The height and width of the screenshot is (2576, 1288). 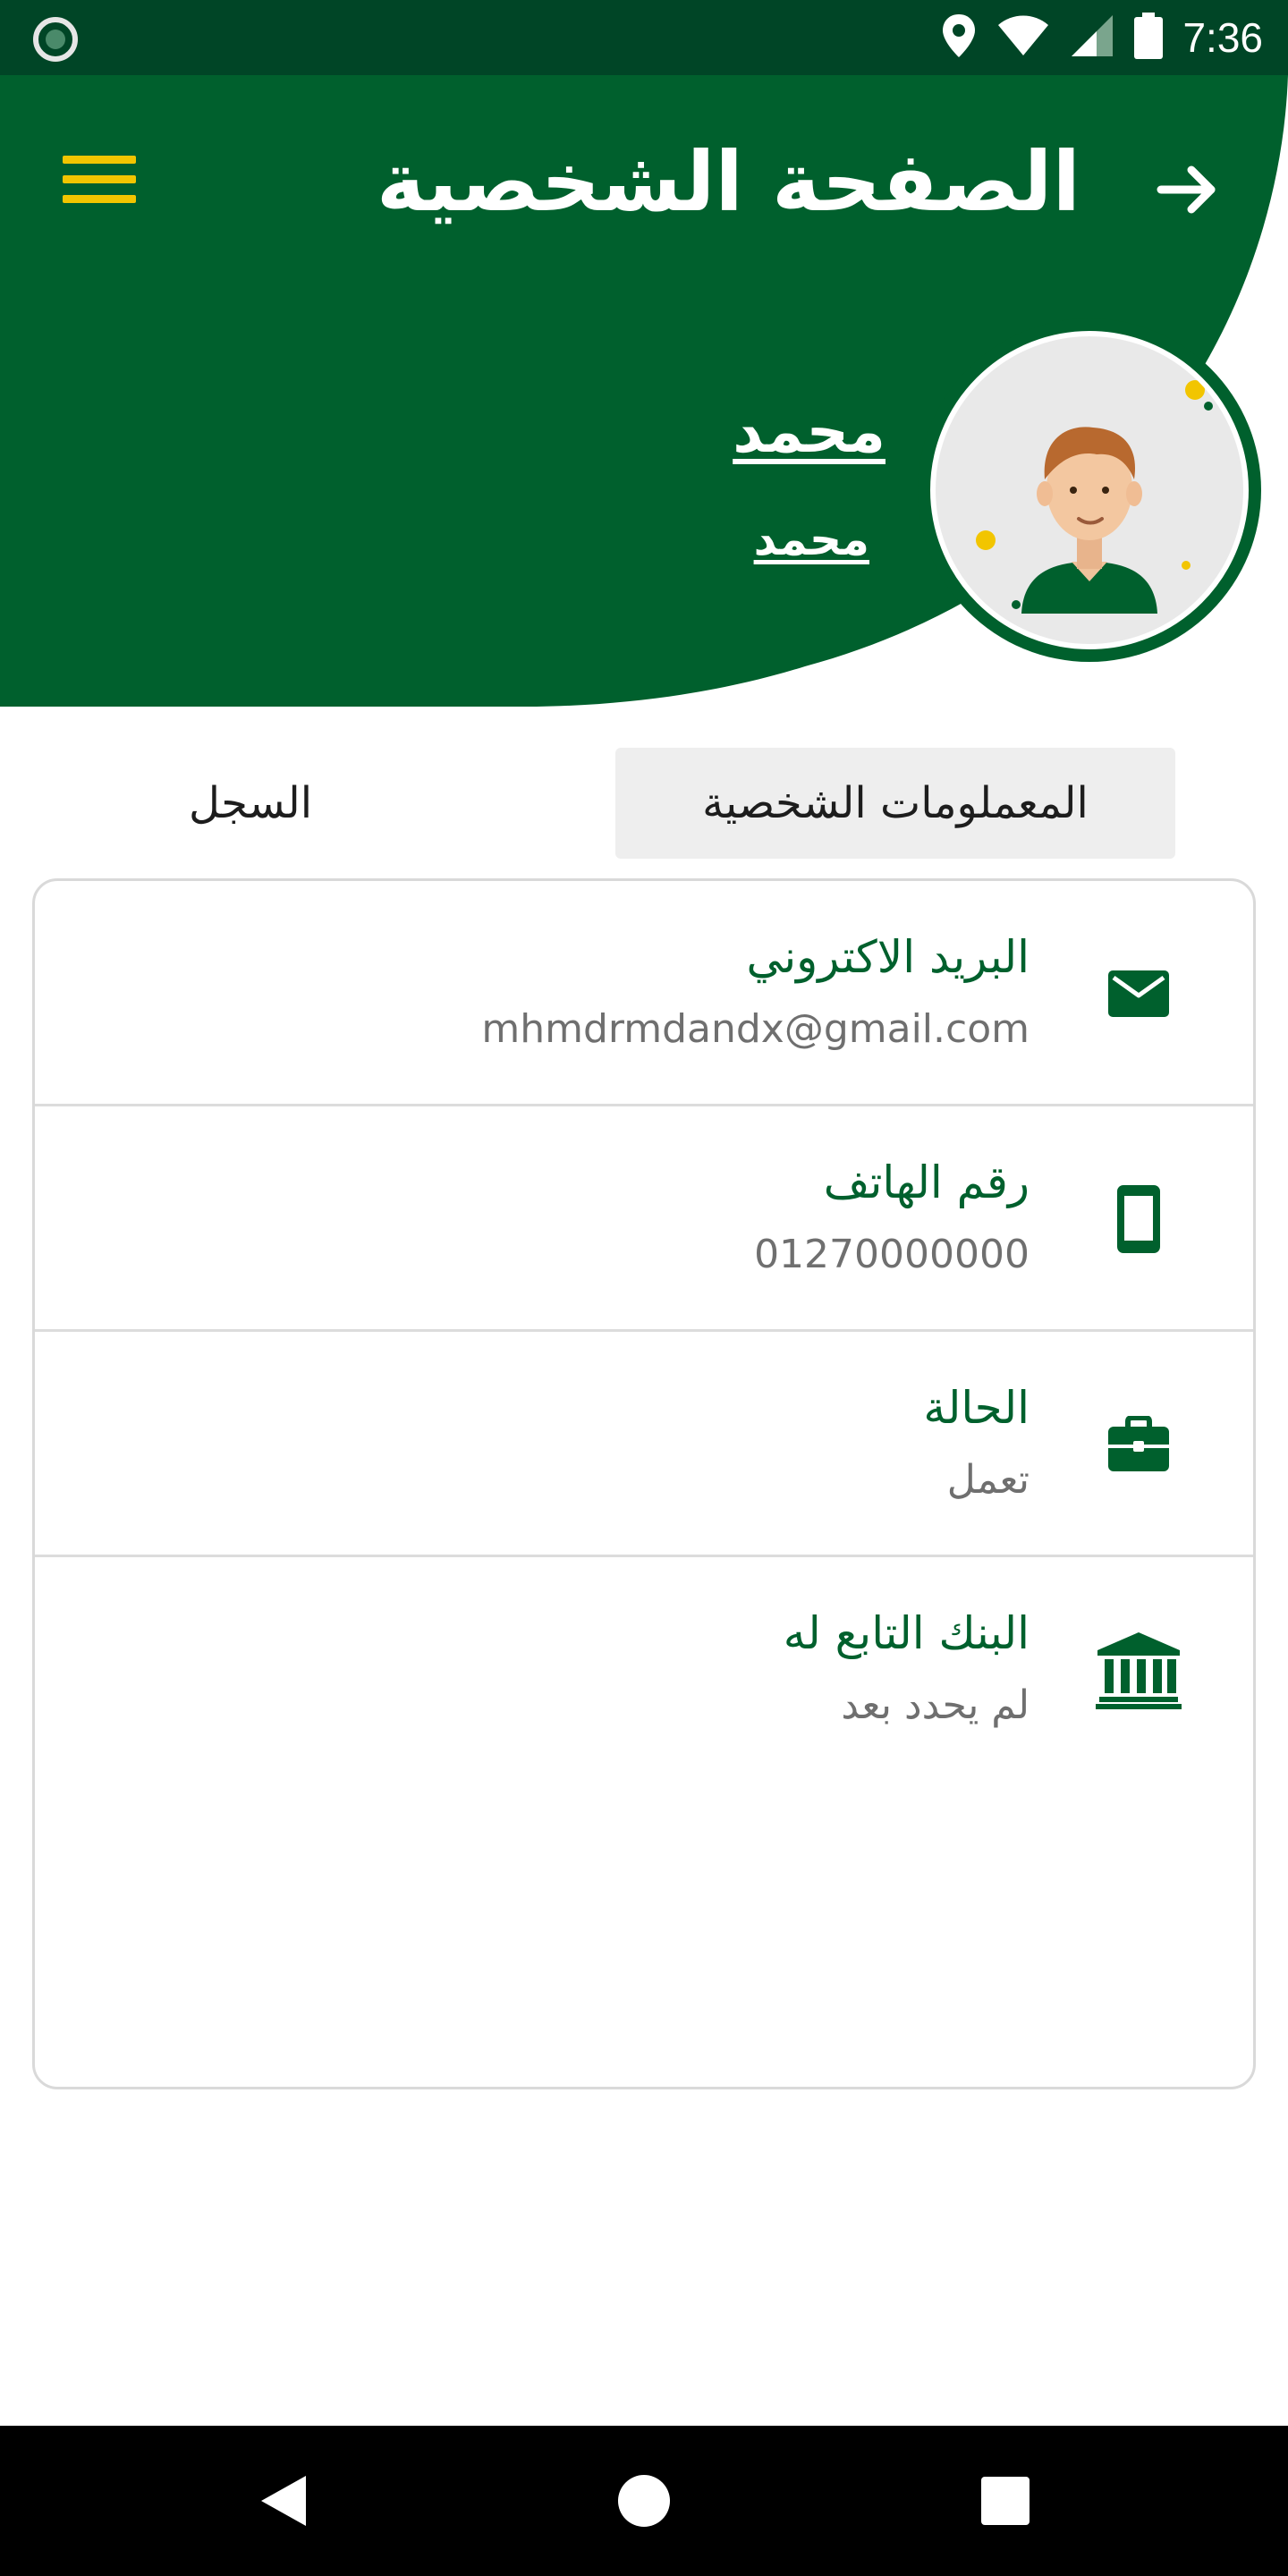 What do you see at coordinates (935, 1705) in the screenshot?
I see `info-value: لم يحدد بعد` at bounding box center [935, 1705].